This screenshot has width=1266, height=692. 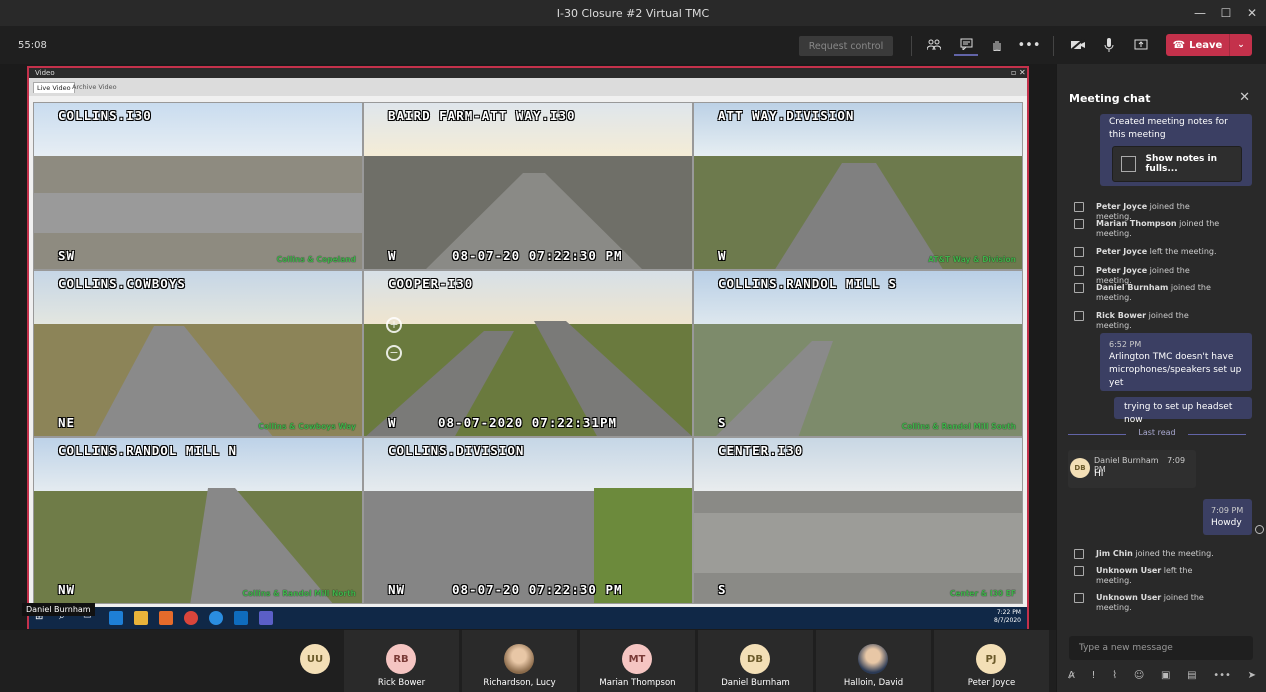 I want to click on more-icon: •••, so click(x=1029, y=45).